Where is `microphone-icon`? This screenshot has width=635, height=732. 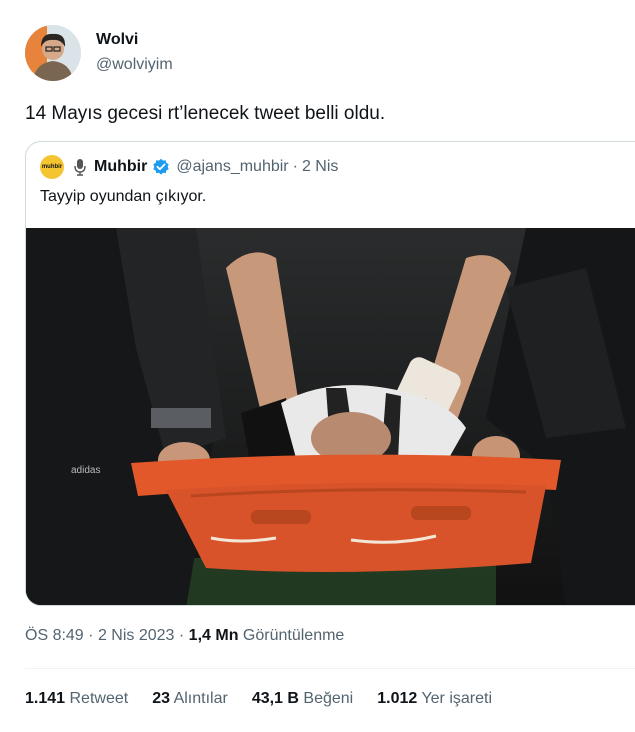 microphone-icon is located at coordinates (80, 167).